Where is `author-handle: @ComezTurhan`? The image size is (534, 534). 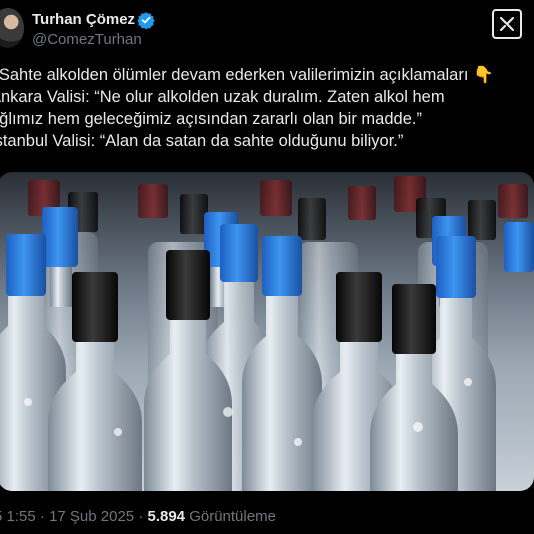 author-handle: @ComezTurhan is located at coordinates (87, 39).